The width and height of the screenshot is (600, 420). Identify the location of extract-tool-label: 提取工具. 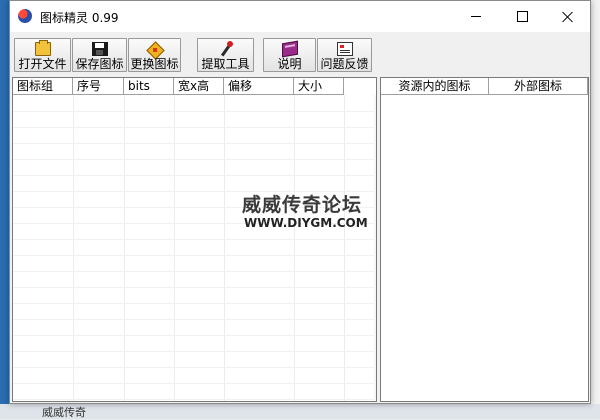
(225, 64).